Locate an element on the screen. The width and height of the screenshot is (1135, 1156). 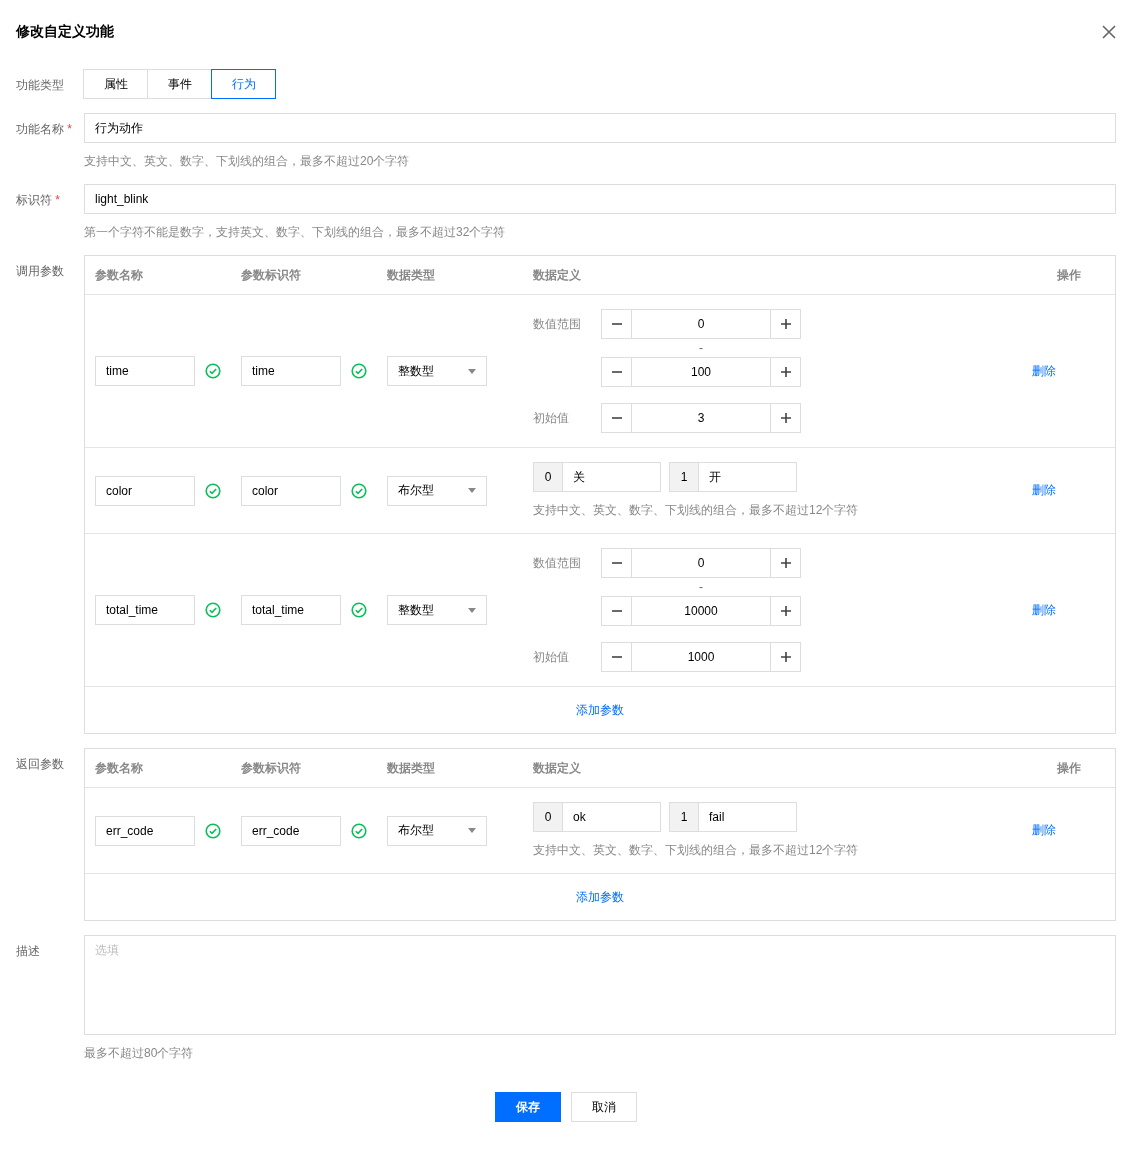
name-input: time is located at coordinates (145, 371).